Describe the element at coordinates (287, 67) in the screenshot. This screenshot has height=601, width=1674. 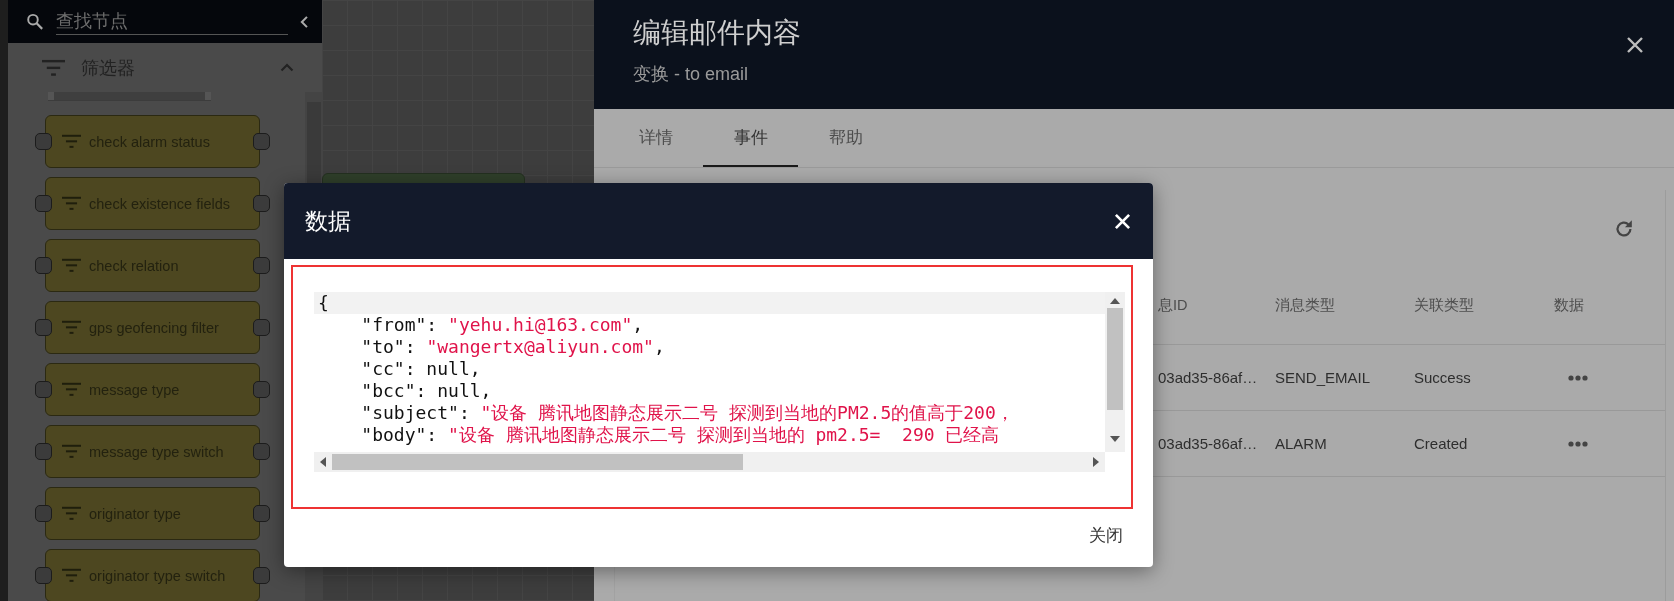
I see `chevron-up-icon` at that location.